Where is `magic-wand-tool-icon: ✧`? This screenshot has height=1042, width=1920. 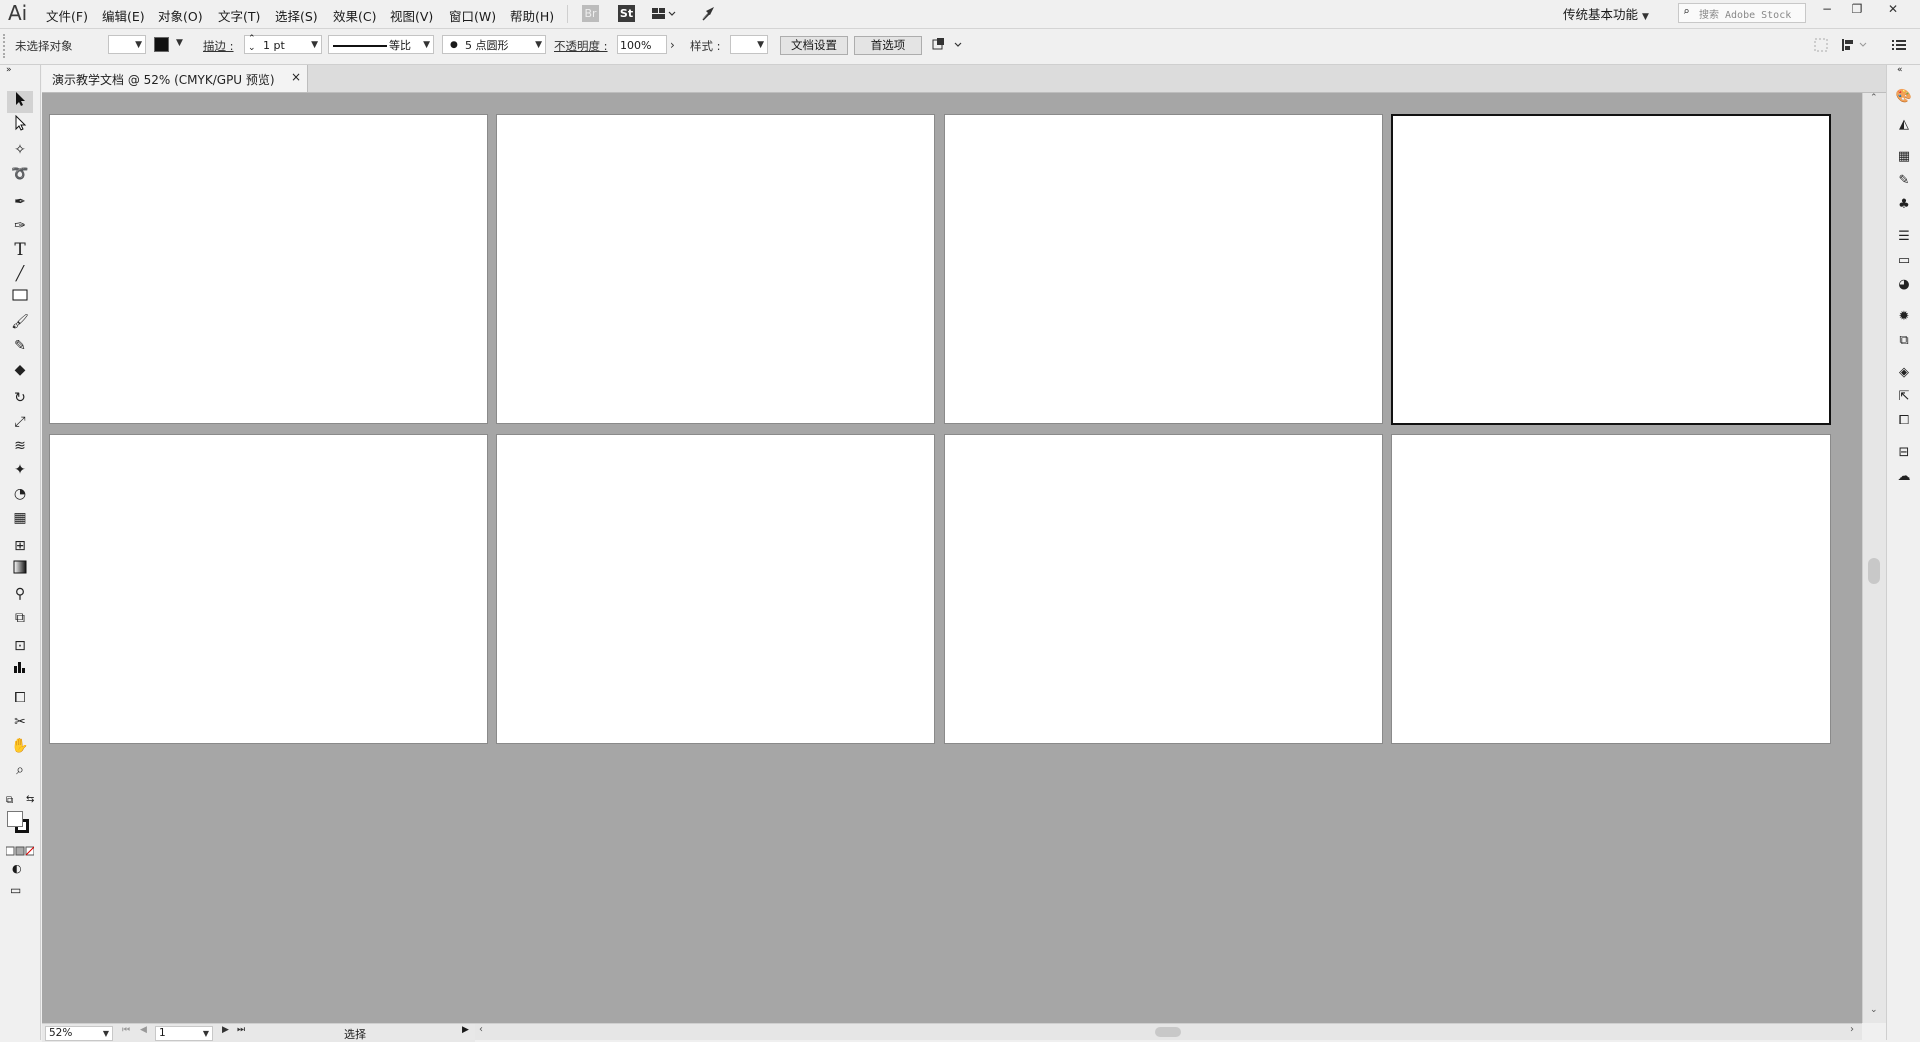
magic-wand-tool-icon: ✧ is located at coordinates (20, 150).